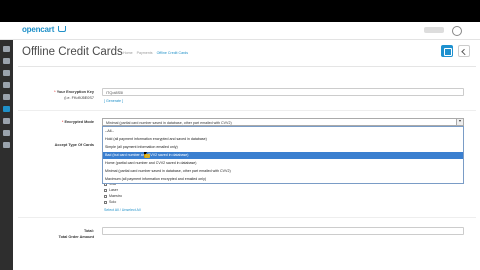 The image size is (480, 270). What do you see at coordinates (115, 92) in the screenshot?
I see `encryption-key-value: ITQot8S5l` at bounding box center [115, 92].